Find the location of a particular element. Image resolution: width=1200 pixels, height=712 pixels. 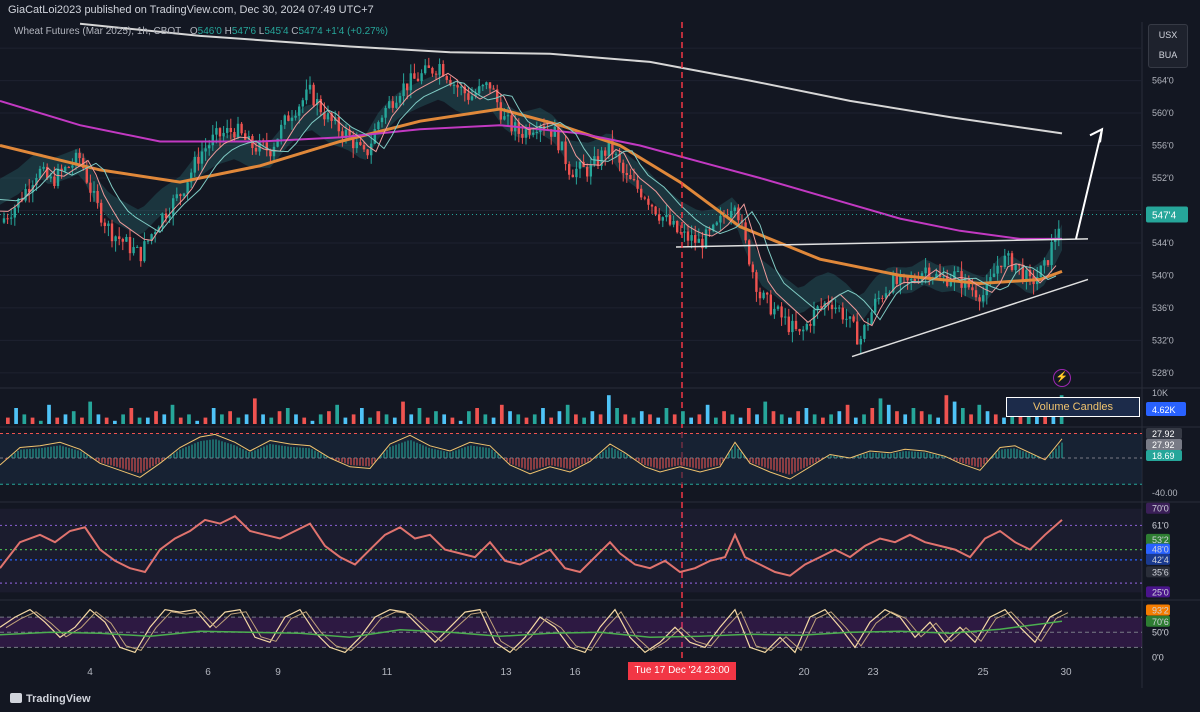

time-axis-tick: 23 is located at coordinates (873, 672).